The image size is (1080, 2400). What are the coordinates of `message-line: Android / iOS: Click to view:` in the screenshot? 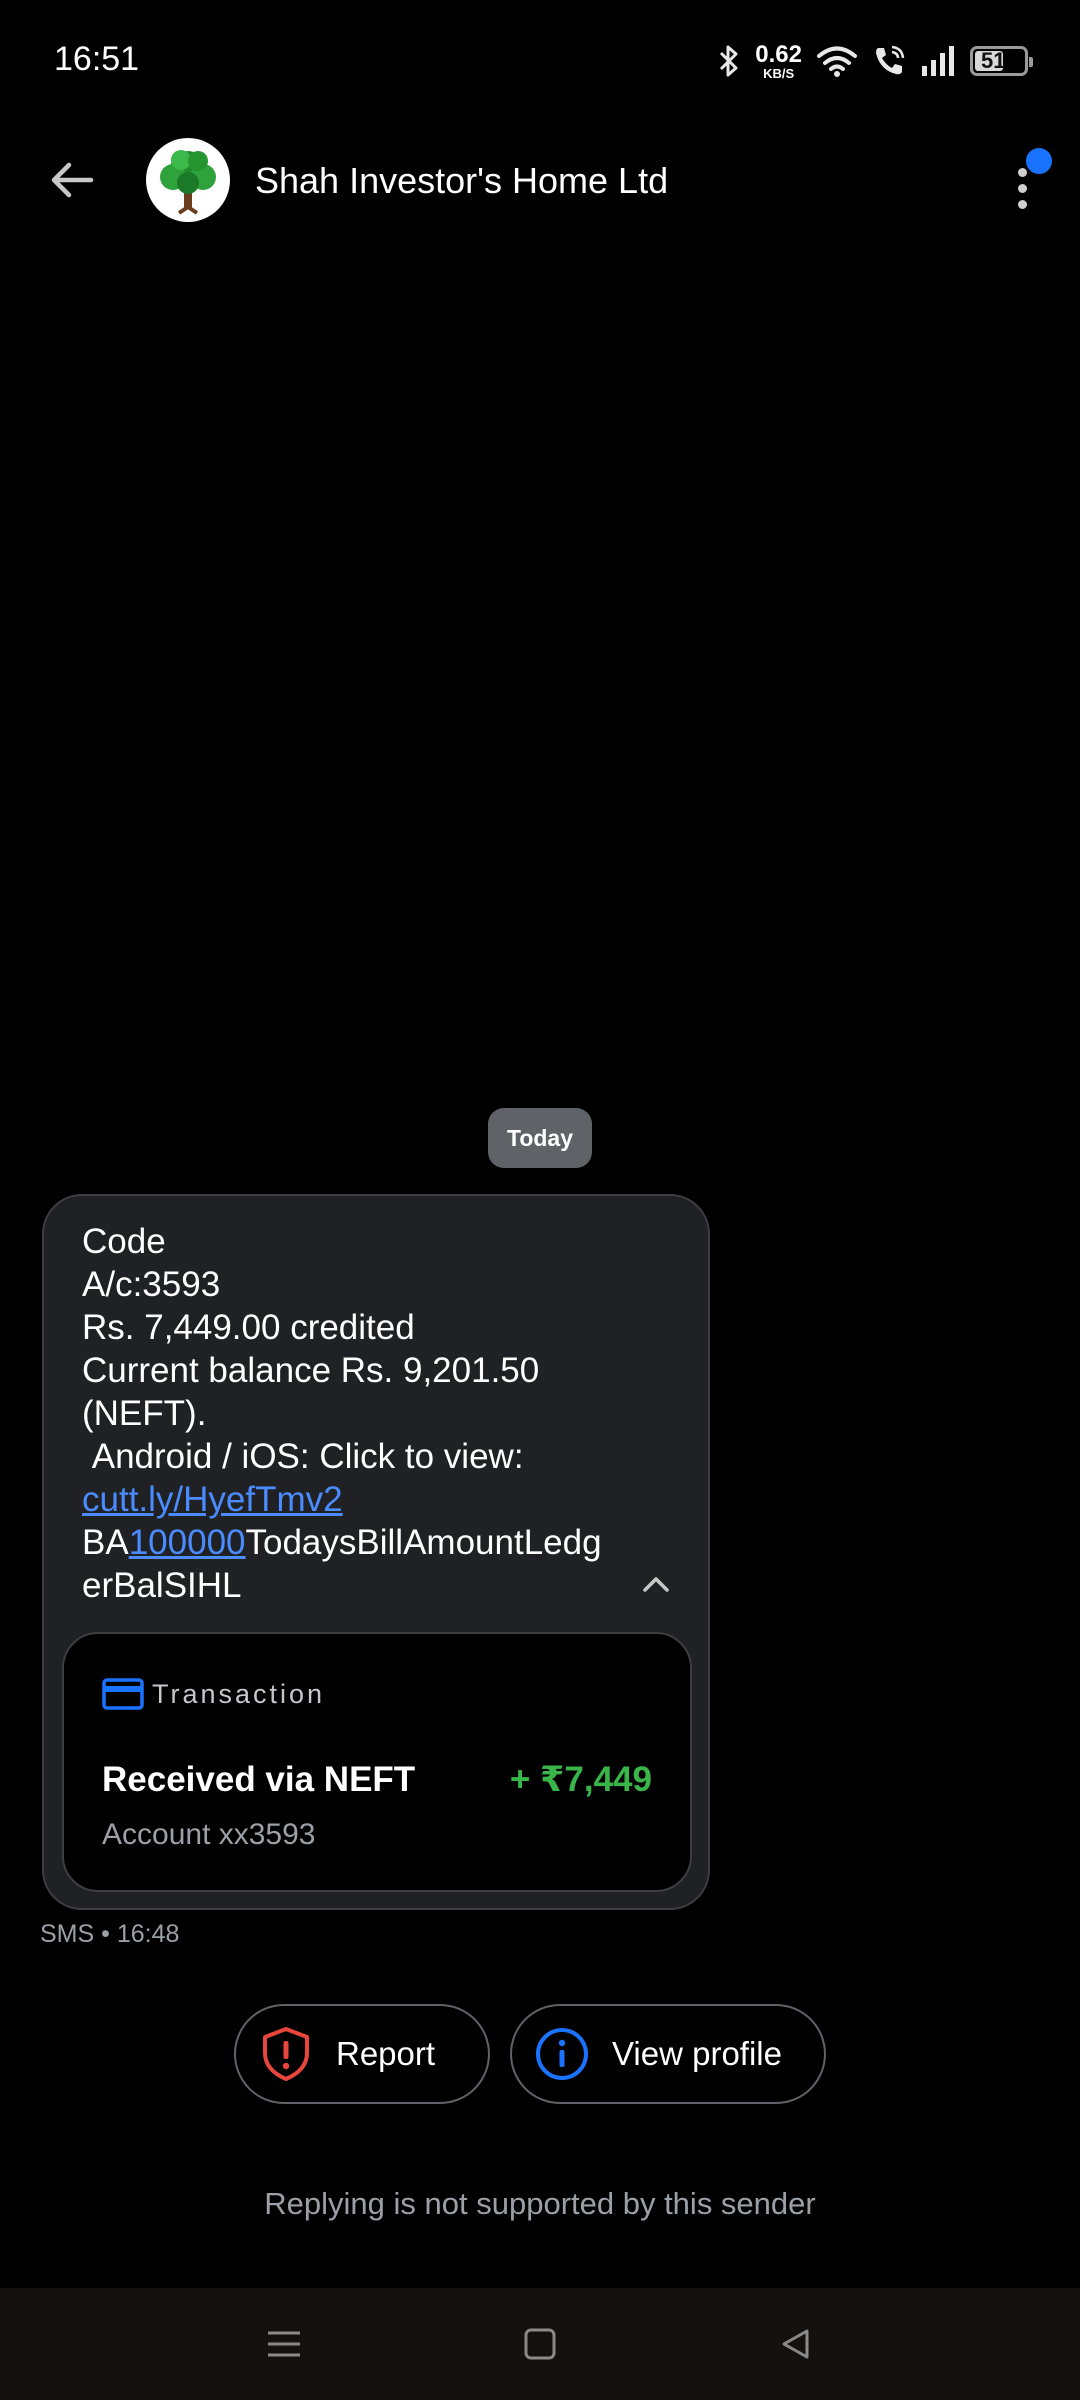 It's located at (303, 1456).